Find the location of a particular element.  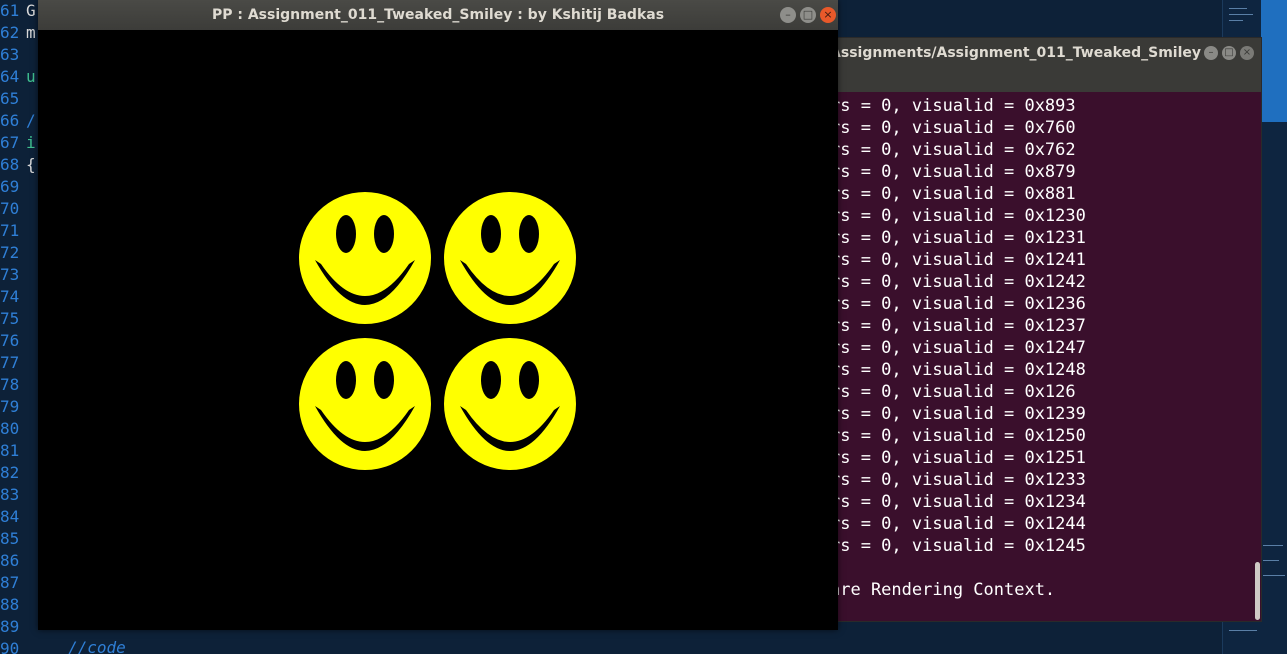

terminal-line-text: rs = 0, visualid = 0x1231 is located at coordinates (958, 238).